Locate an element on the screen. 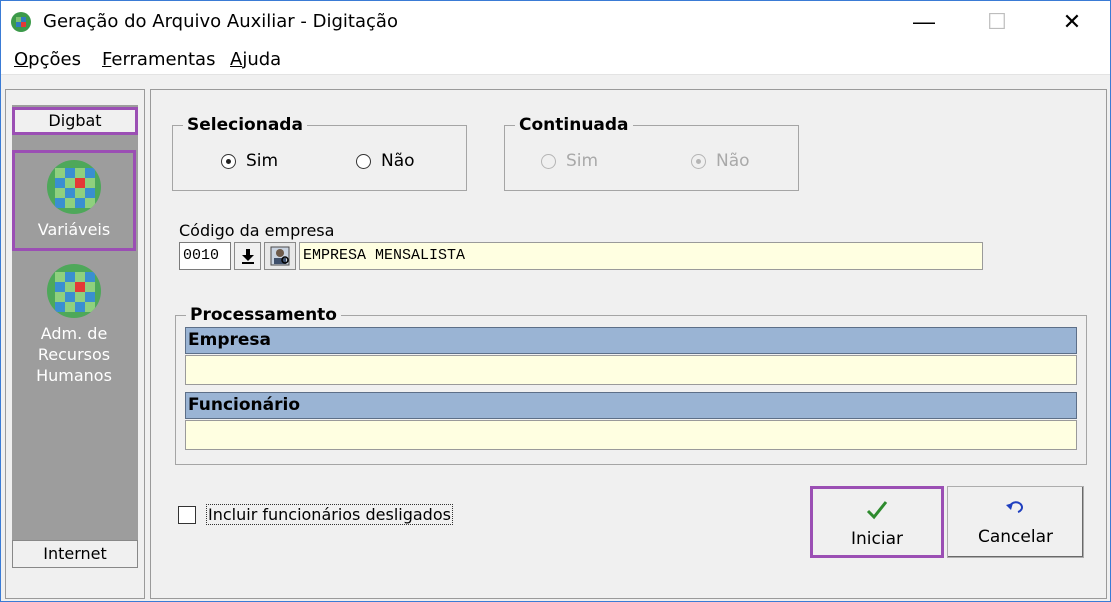 The width and height of the screenshot is (1111, 602). selecionada-nao-radio: Não is located at coordinates (385, 161).